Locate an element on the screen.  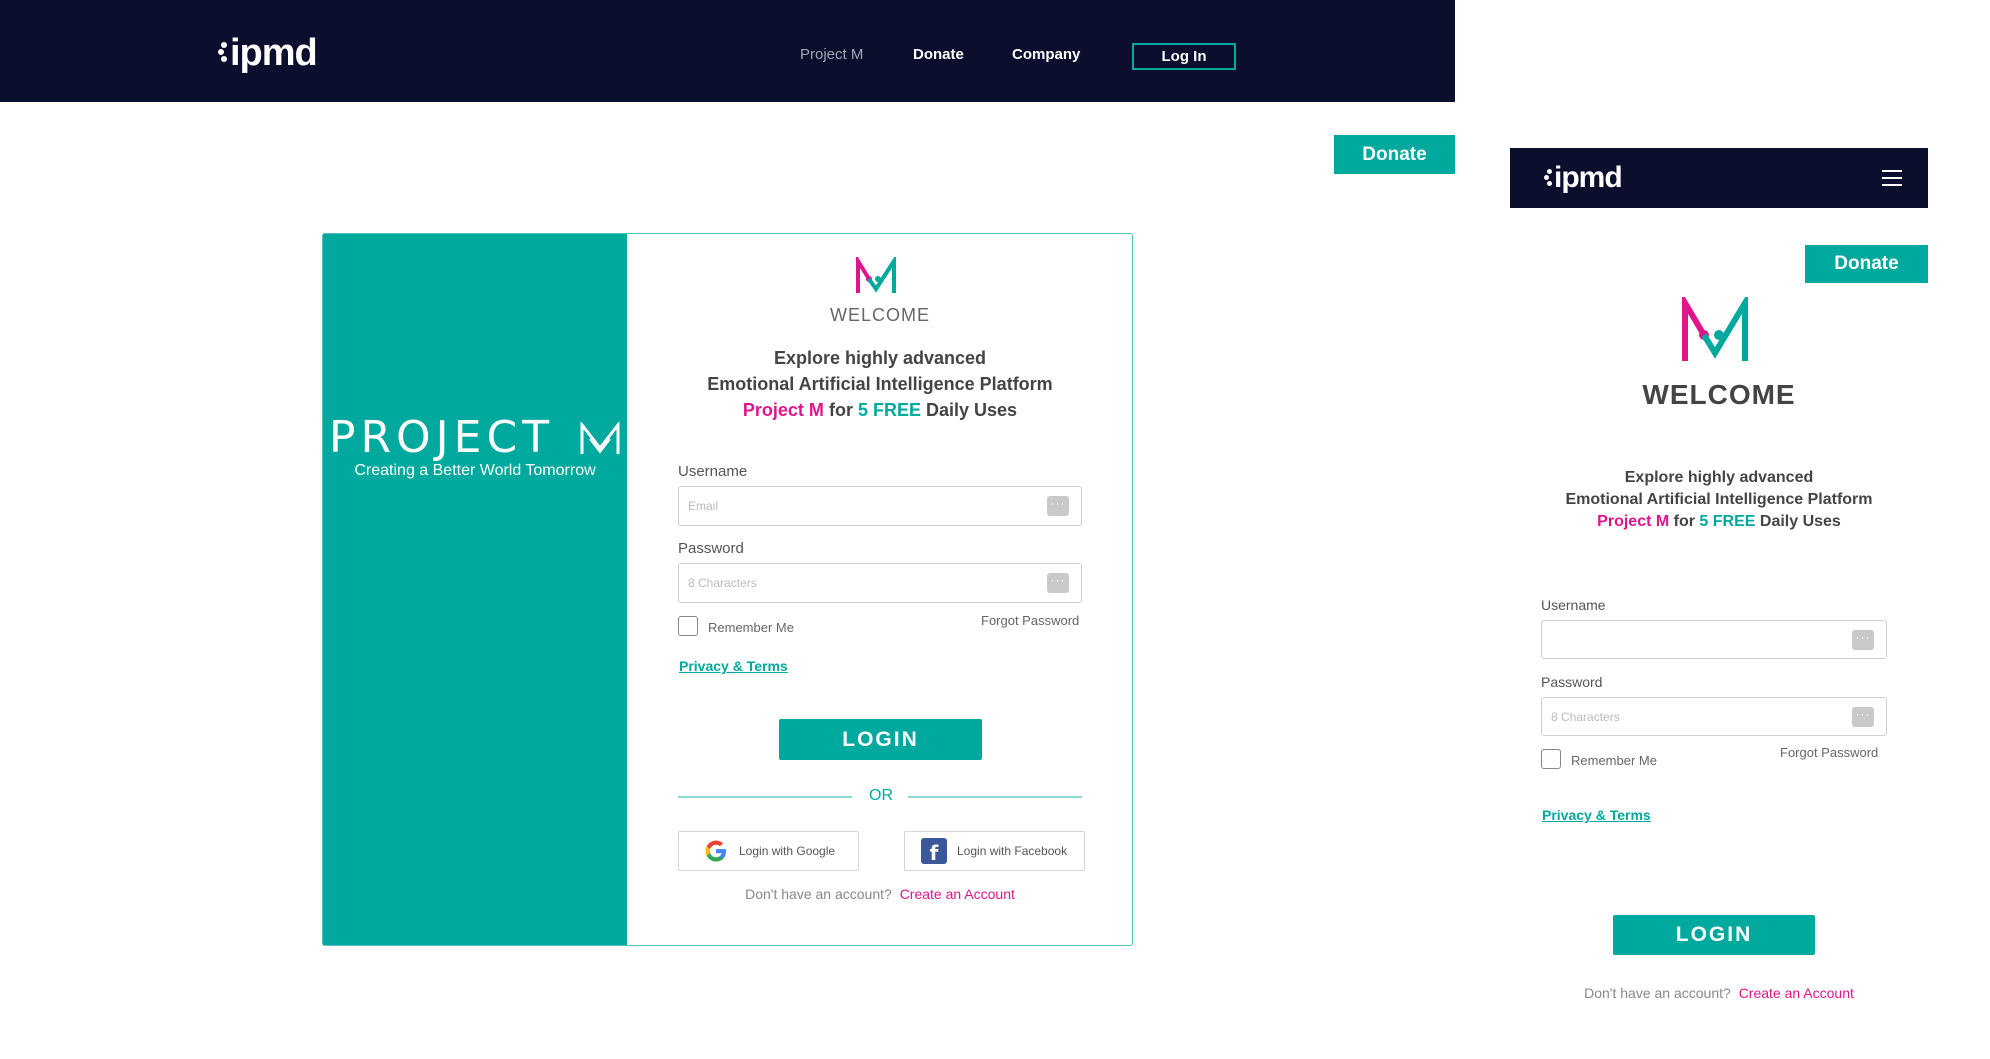
donate-button: Donate is located at coordinates (1394, 154).